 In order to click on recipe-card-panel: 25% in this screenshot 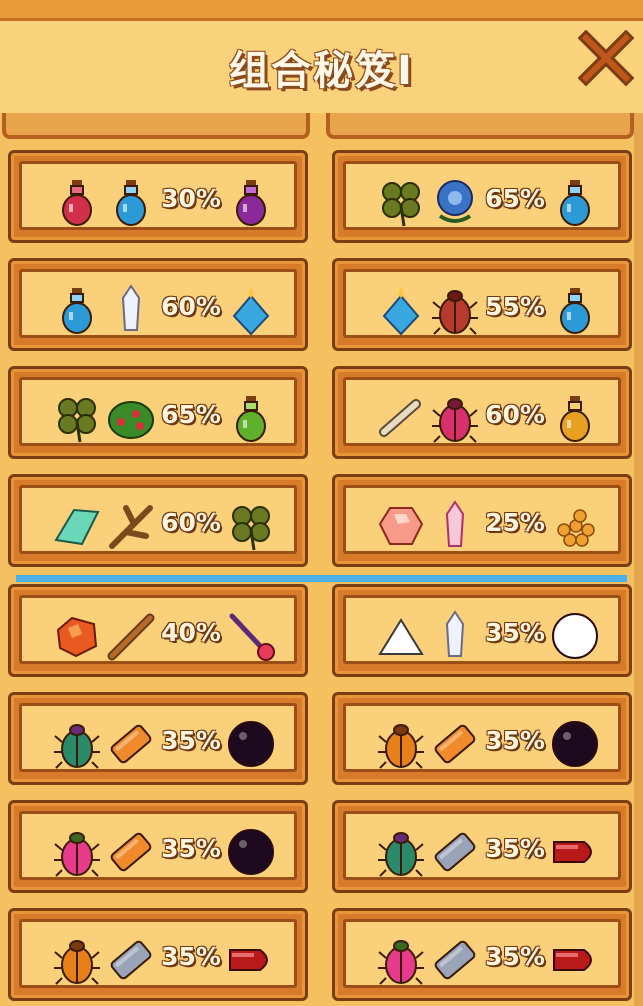, I will do `click(482, 519)`.